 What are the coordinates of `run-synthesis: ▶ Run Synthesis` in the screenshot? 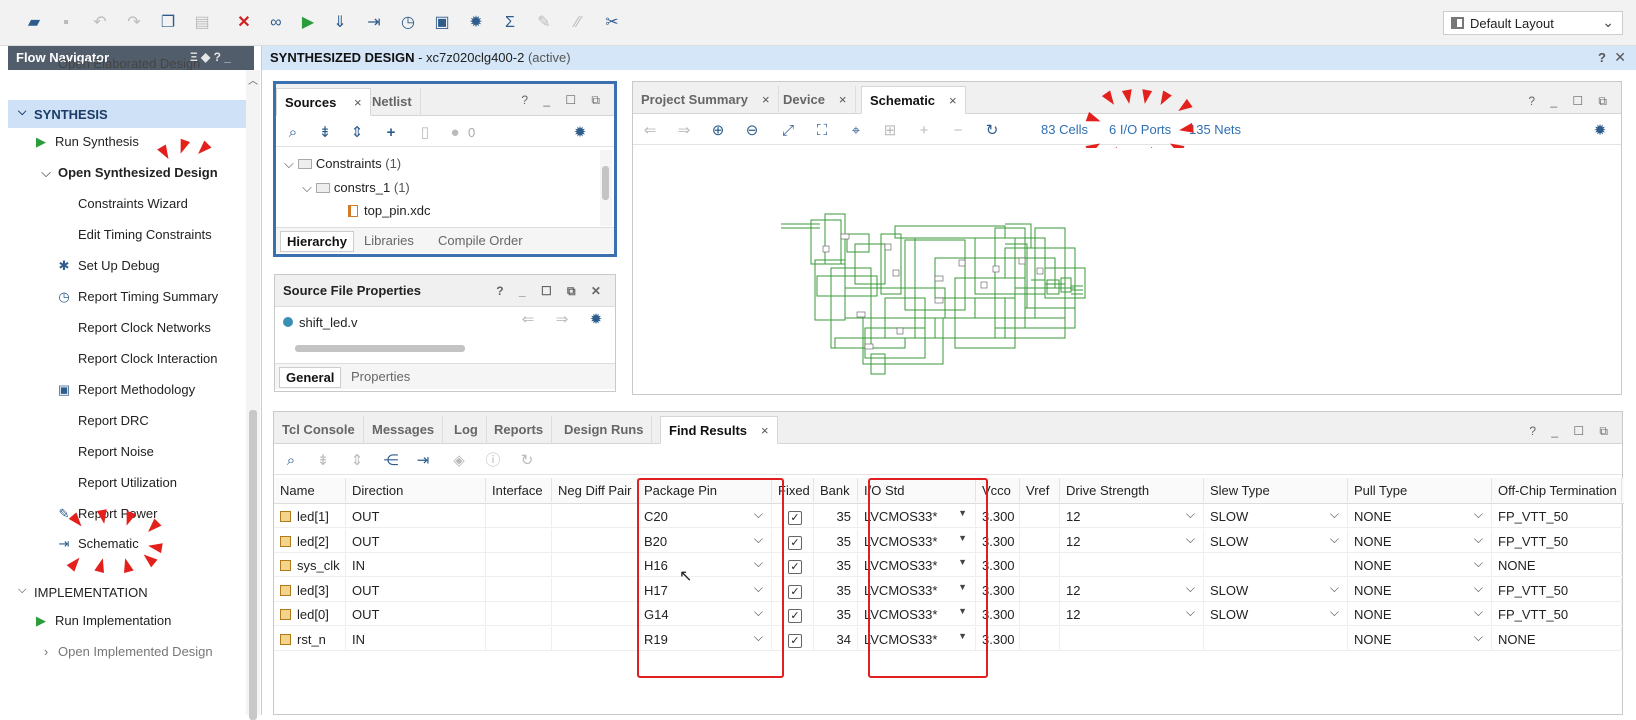 It's located at (87, 141).